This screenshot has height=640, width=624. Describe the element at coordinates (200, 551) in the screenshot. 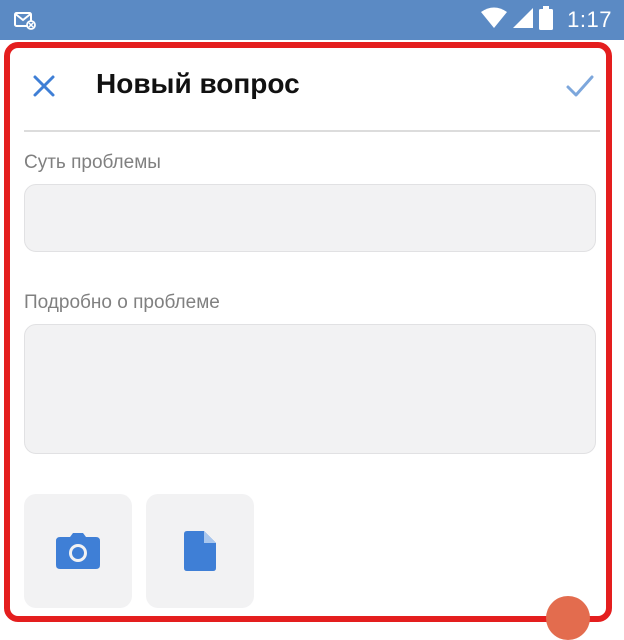

I see `attach-document-button` at that location.